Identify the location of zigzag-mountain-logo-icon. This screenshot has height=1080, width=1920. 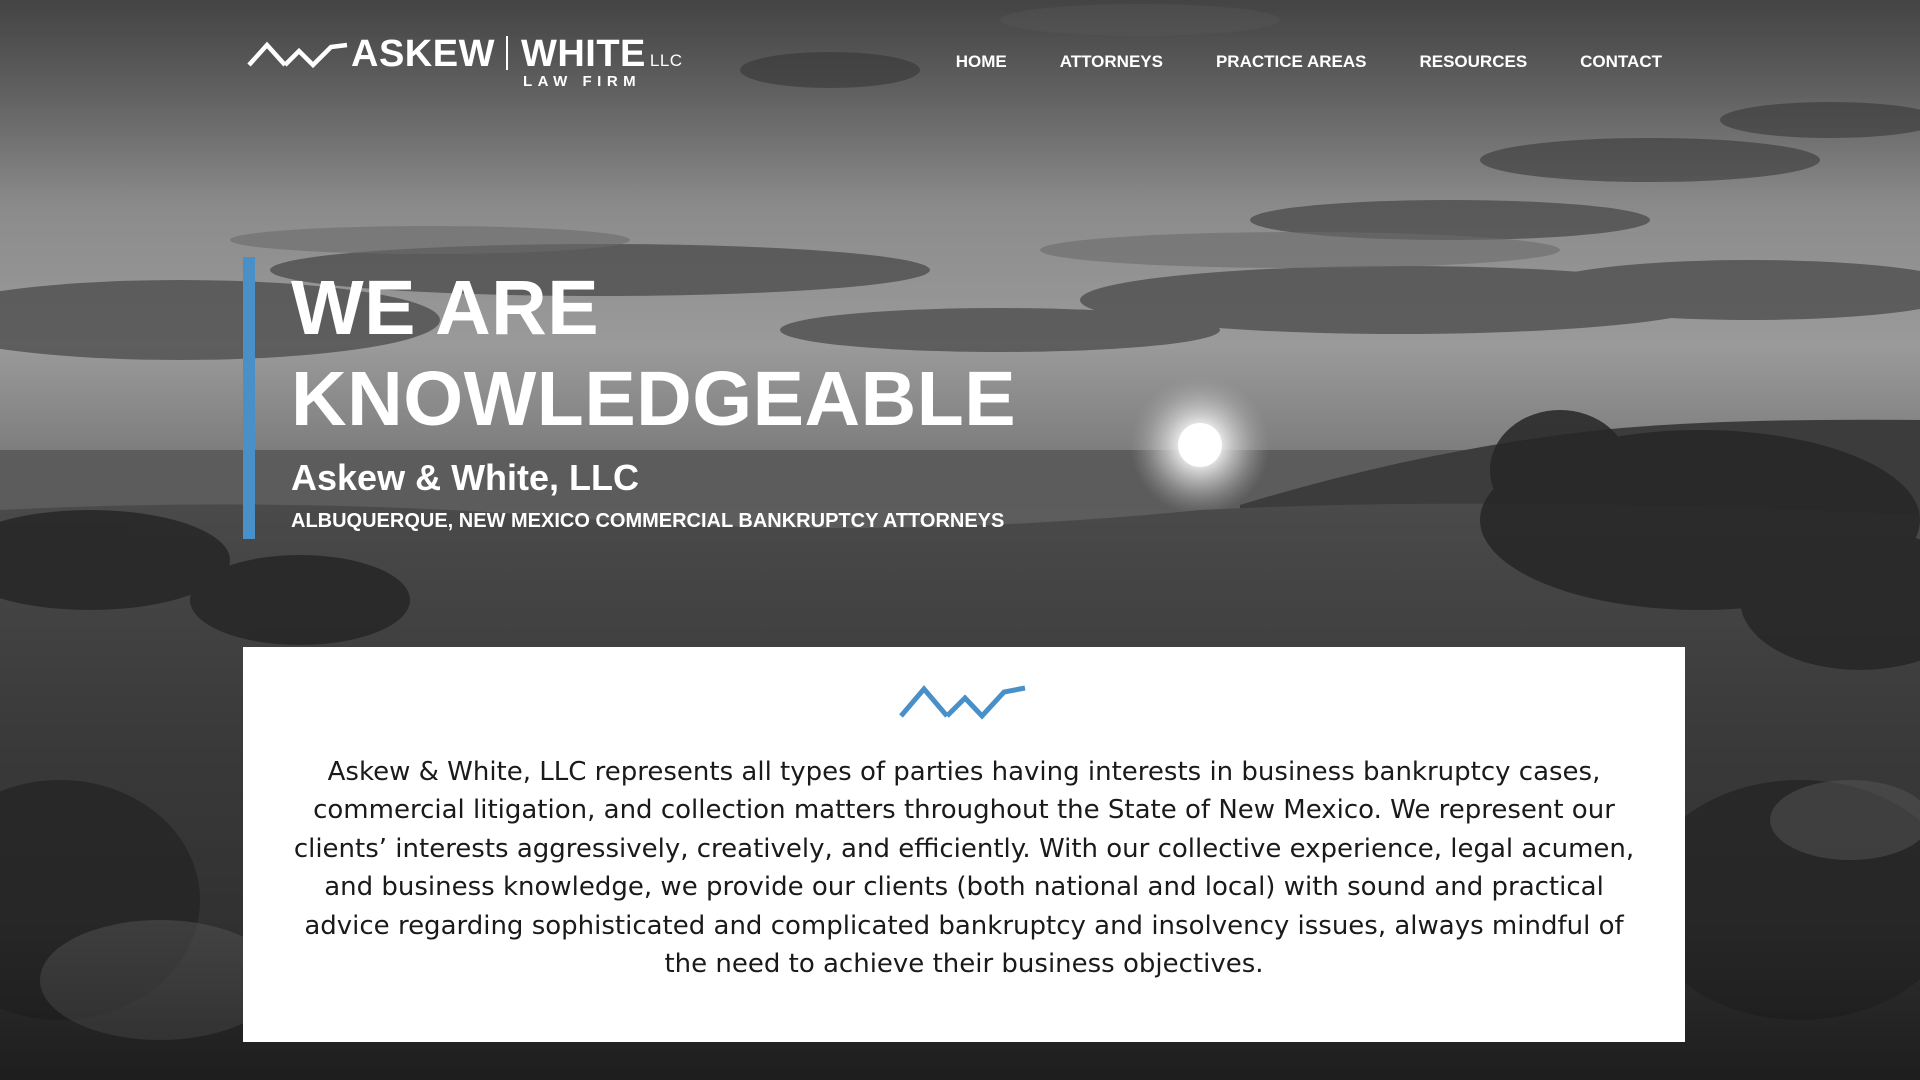
(297, 55).